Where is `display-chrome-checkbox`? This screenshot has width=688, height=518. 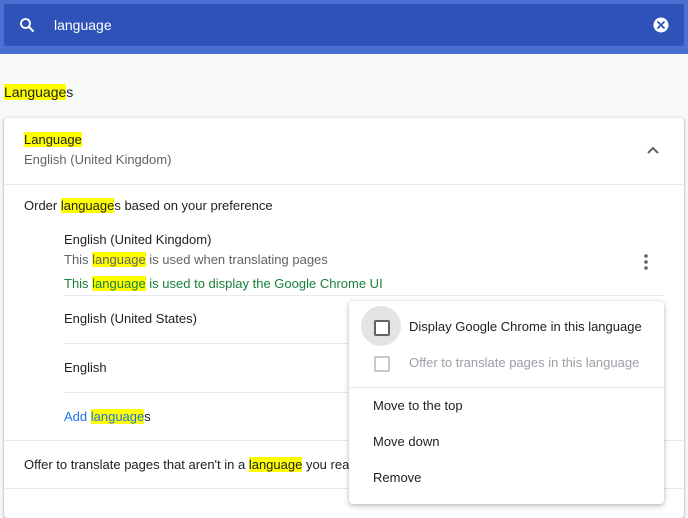 display-chrome-checkbox is located at coordinates (382, 328).